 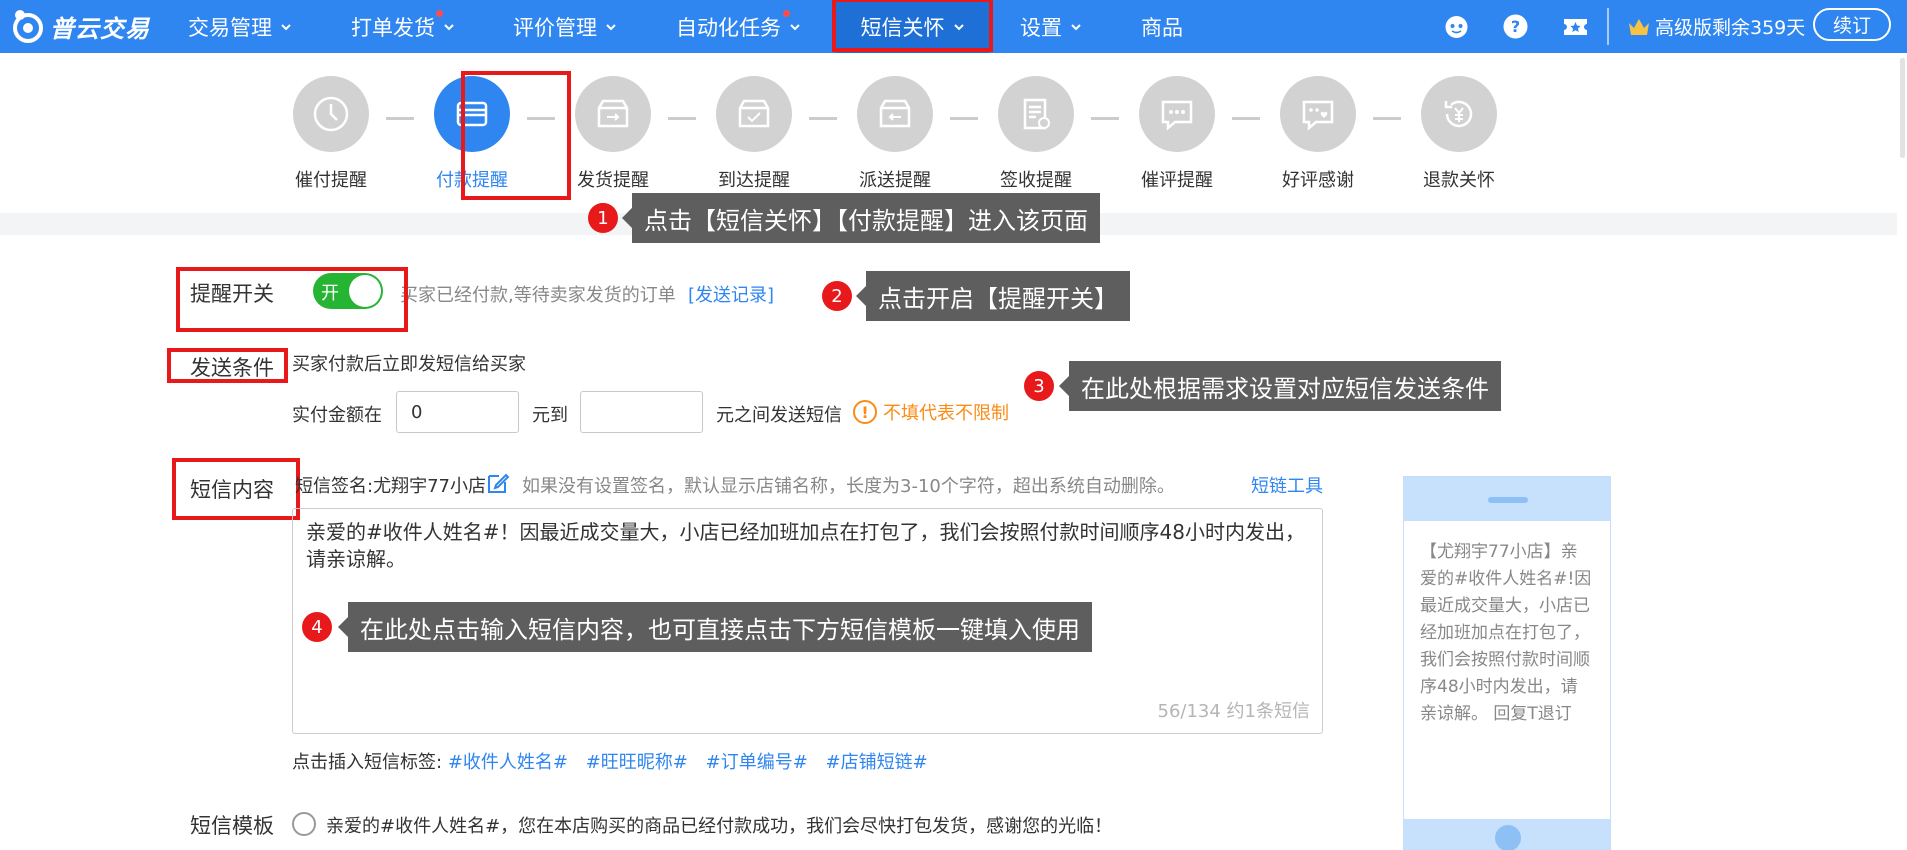 I want to click on tag-receiver-name: #收件人姓名#, so click(x=508, y=762).